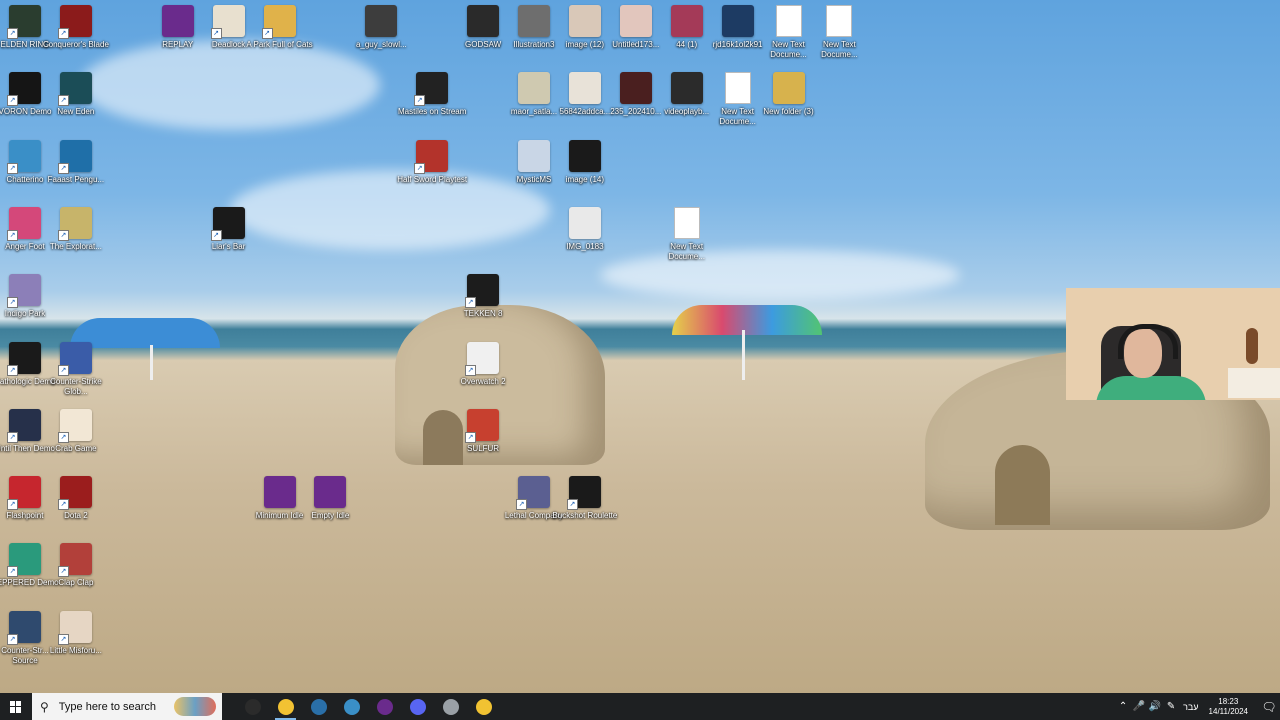 This screenshot has width=1280, height=720. What do you see at coordinates (127, 706) in the screenshot?
I see `taskbar-search-box: ⚲ Type here to search` at bounding box center [127, 706].